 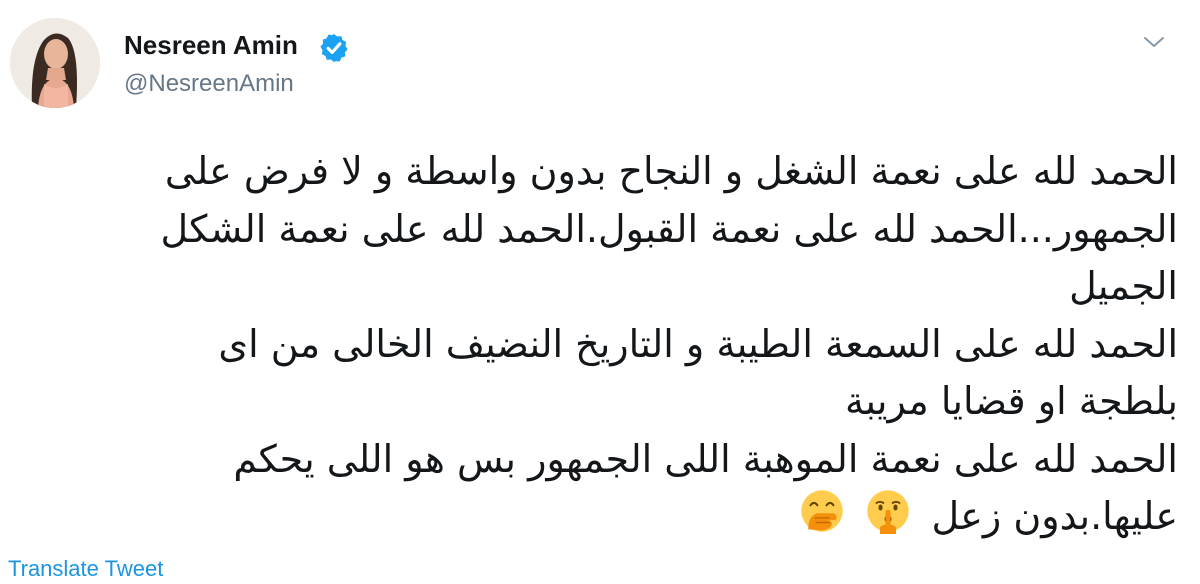 I want to click on tweet-text-line: بلطجة او قضايا مريبة, so click(x=1011, y=401).